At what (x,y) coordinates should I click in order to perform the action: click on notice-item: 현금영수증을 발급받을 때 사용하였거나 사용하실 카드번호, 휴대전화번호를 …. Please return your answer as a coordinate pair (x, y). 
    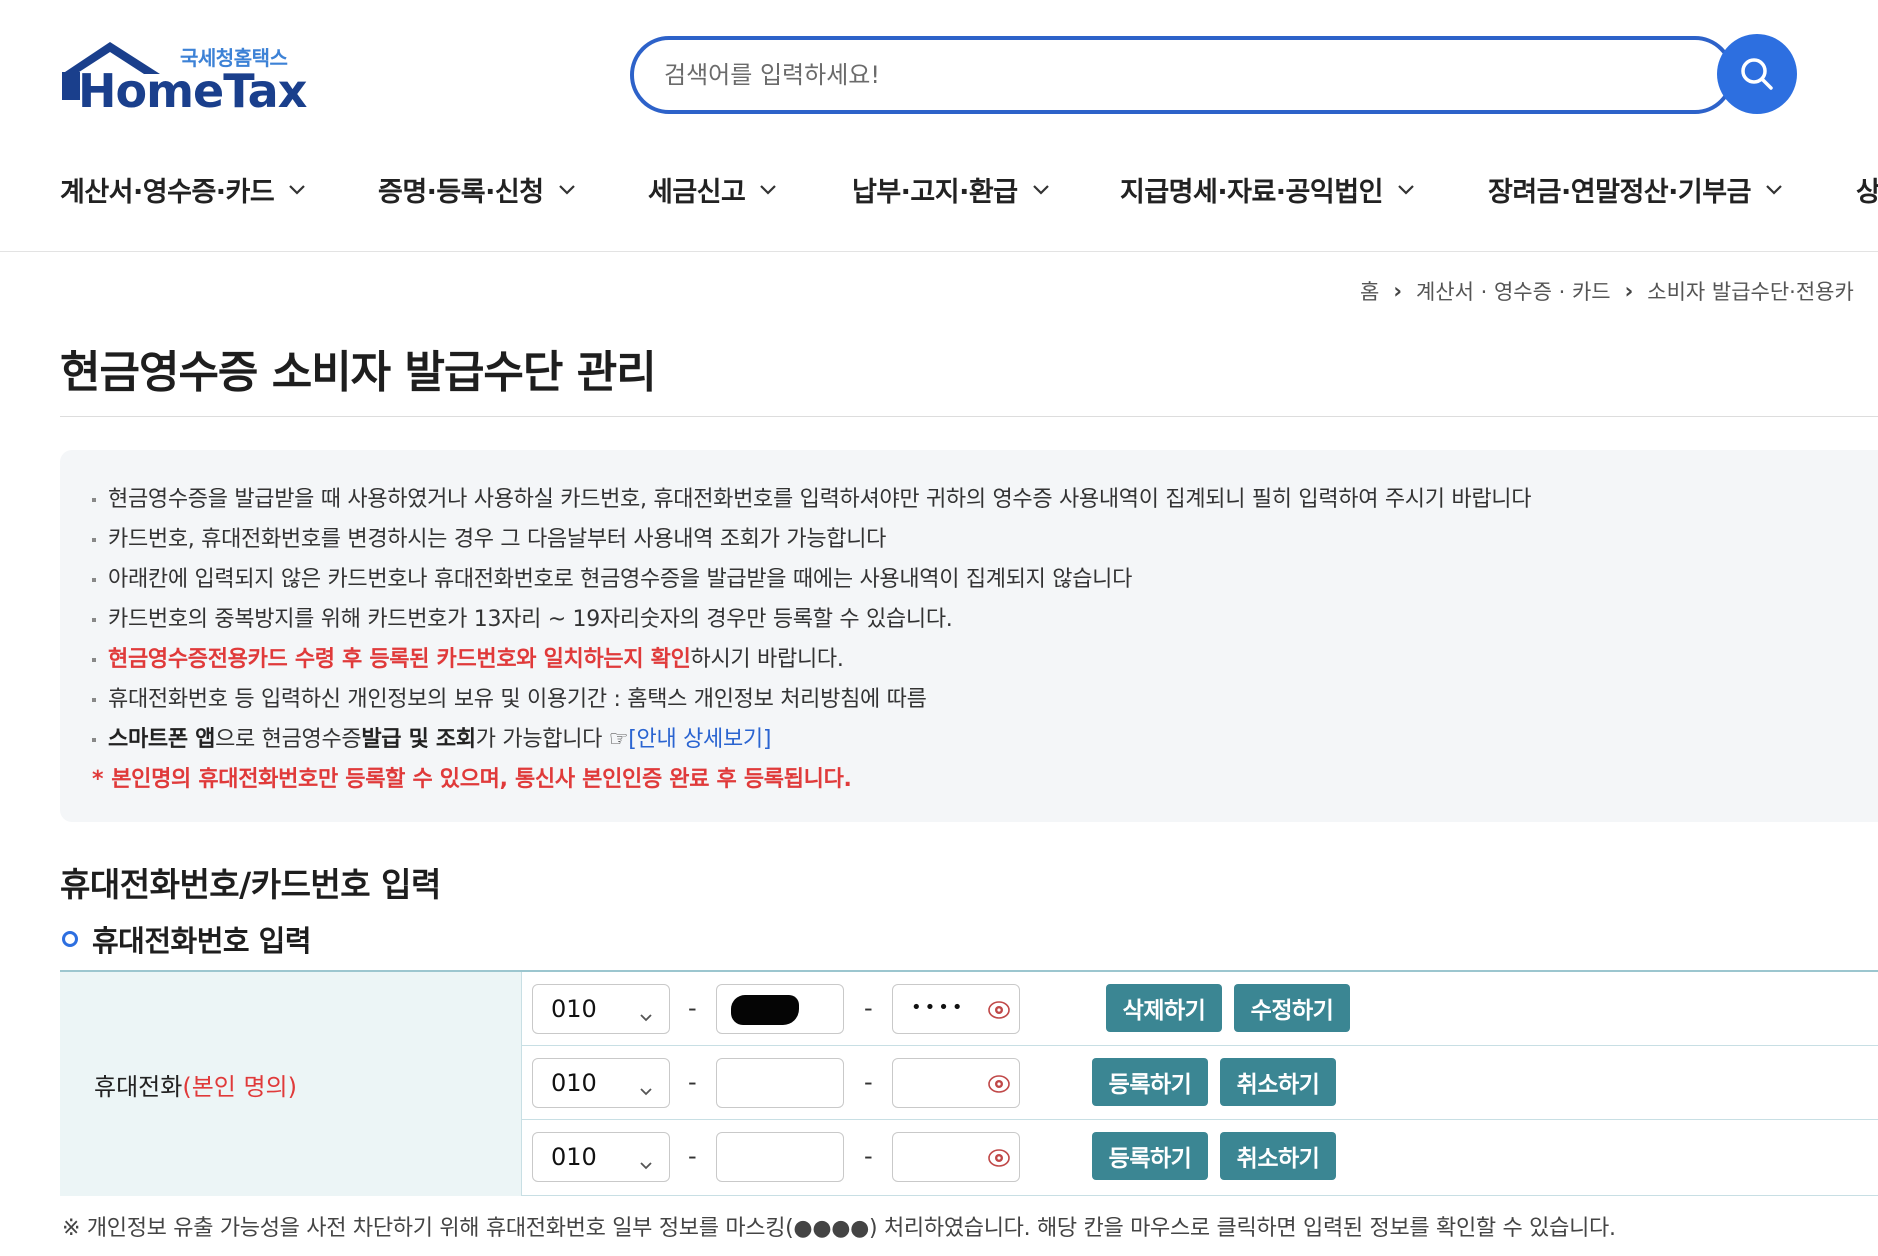
    Looking at the image, I should click on (811, 500).